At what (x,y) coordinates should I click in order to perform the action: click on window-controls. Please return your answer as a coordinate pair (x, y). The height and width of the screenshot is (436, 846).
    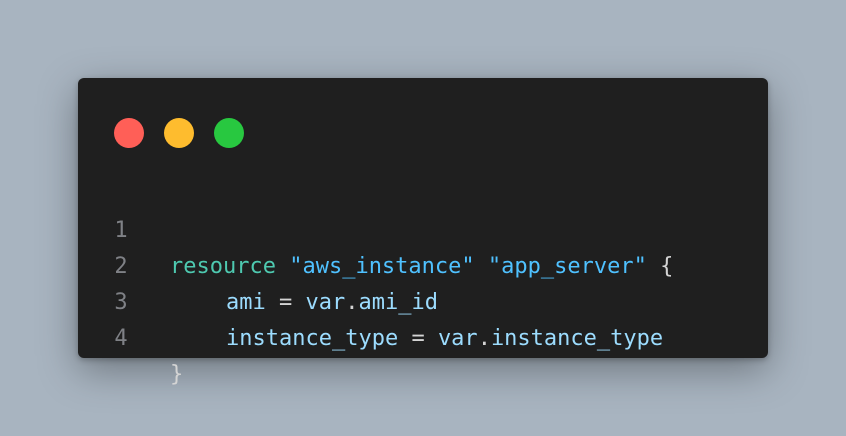
    Looking at the image, I should click on (179, 133).